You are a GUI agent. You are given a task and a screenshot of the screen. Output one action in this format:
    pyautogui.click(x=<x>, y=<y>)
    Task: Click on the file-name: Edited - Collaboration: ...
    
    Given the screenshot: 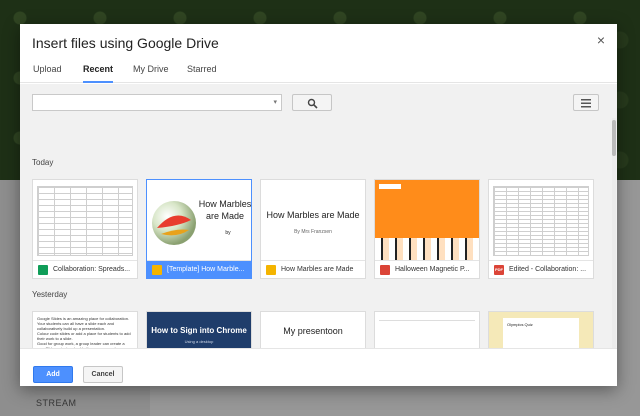 What is the action you would take?
    pyautogui.click(x=548, y=269)
    